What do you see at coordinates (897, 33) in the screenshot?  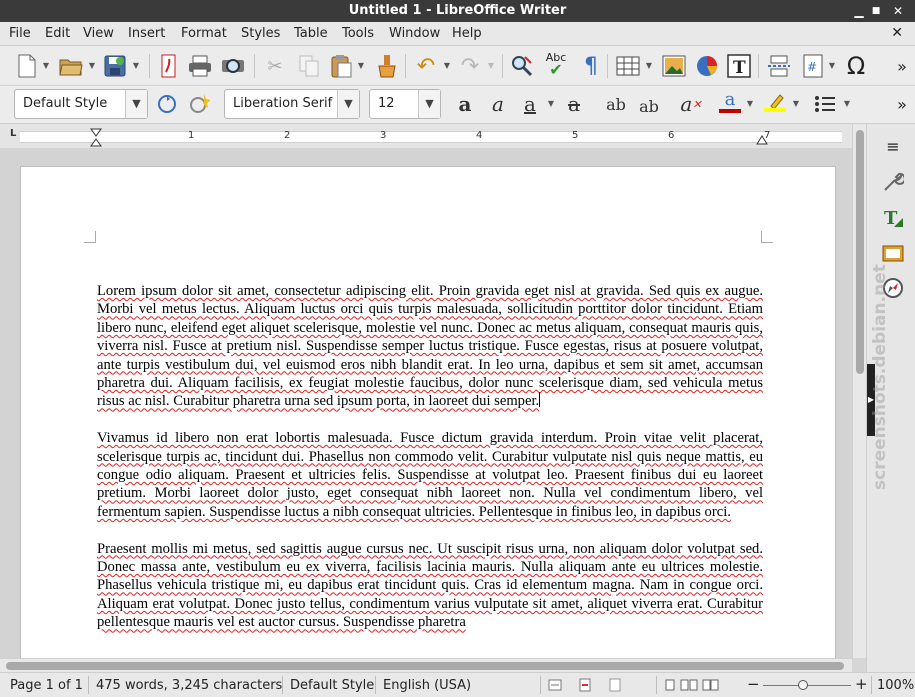 I see `close-document-icon: ✕` at bounding box center [897, 33].